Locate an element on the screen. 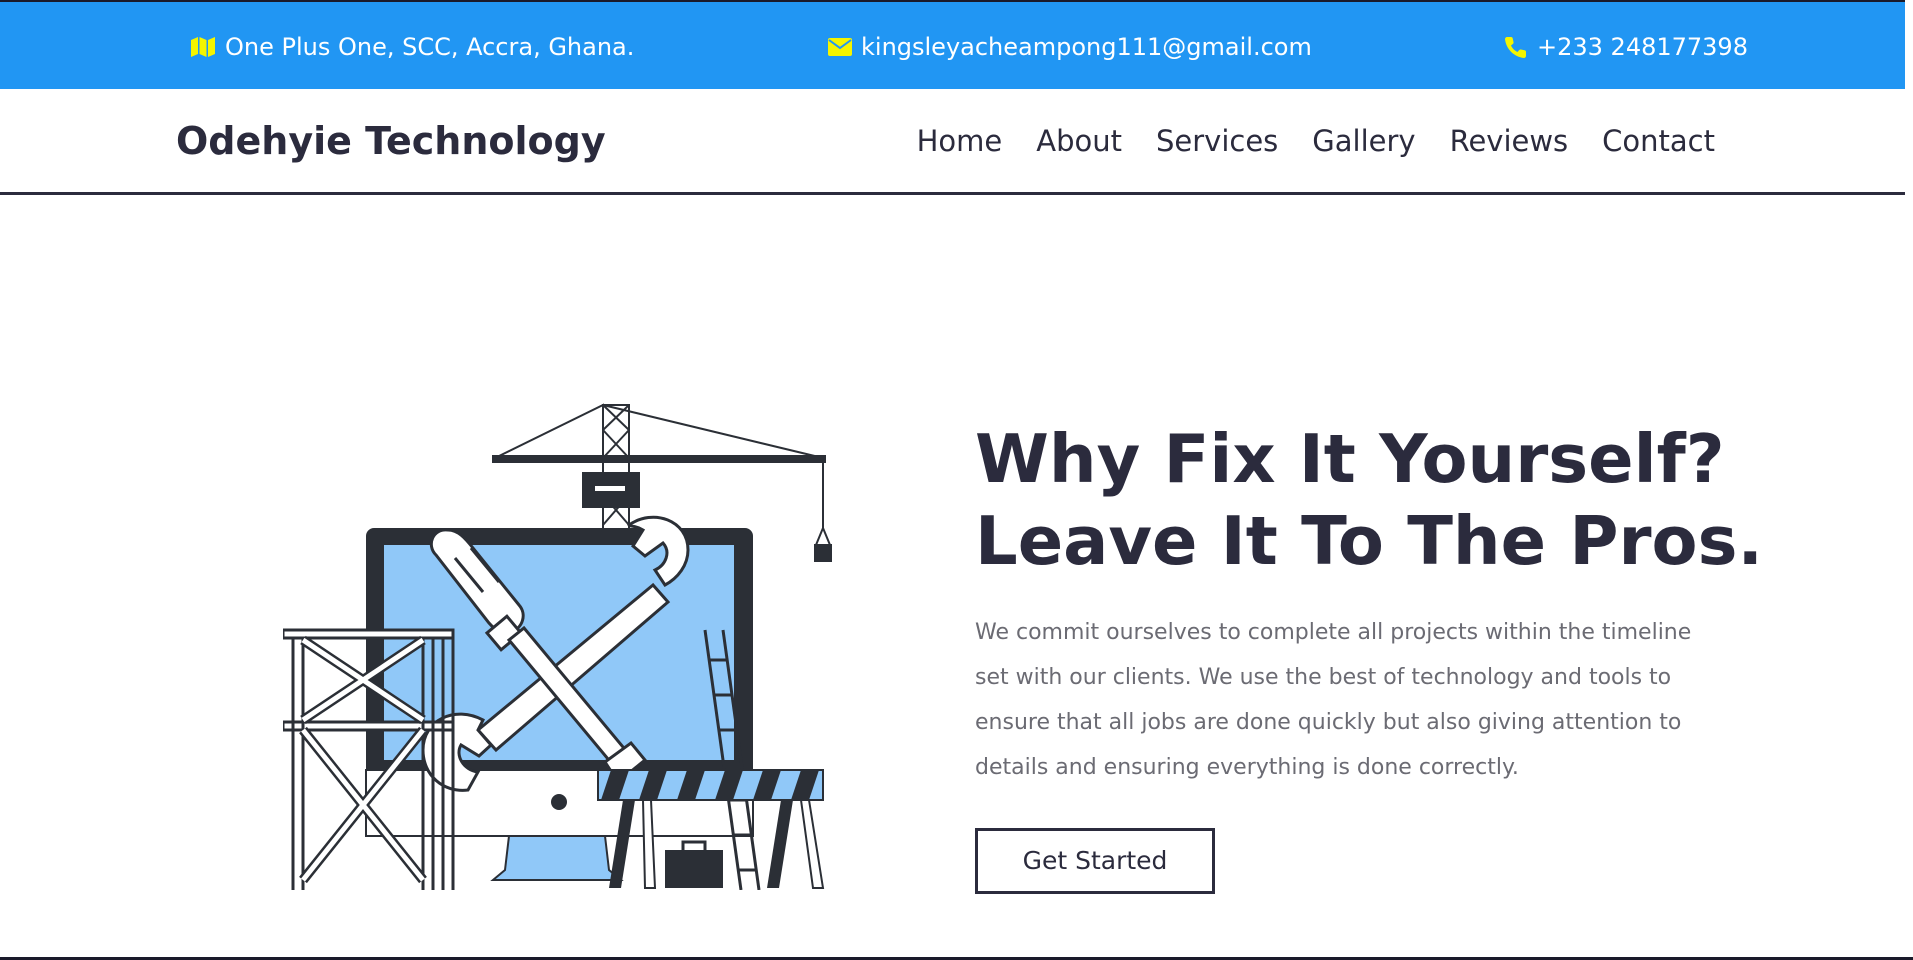 The height and width of the screenshot is (960, 1913). nav-gallery: Gallery is located at coordinates (1363, 141).